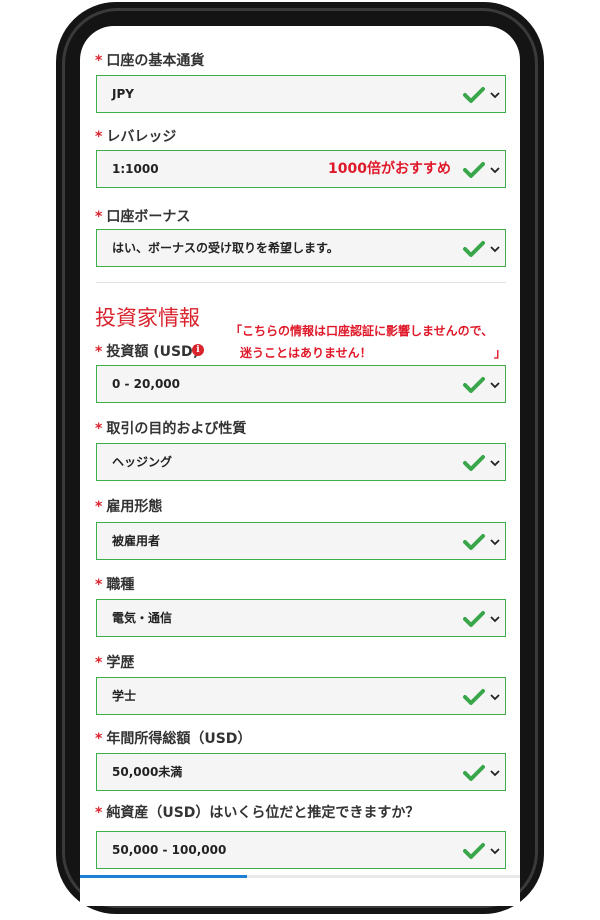 The height and width of the screenshot is (920, 600). I want to click on investment-amount-value: 0 - 20,000, so click(146, 384).